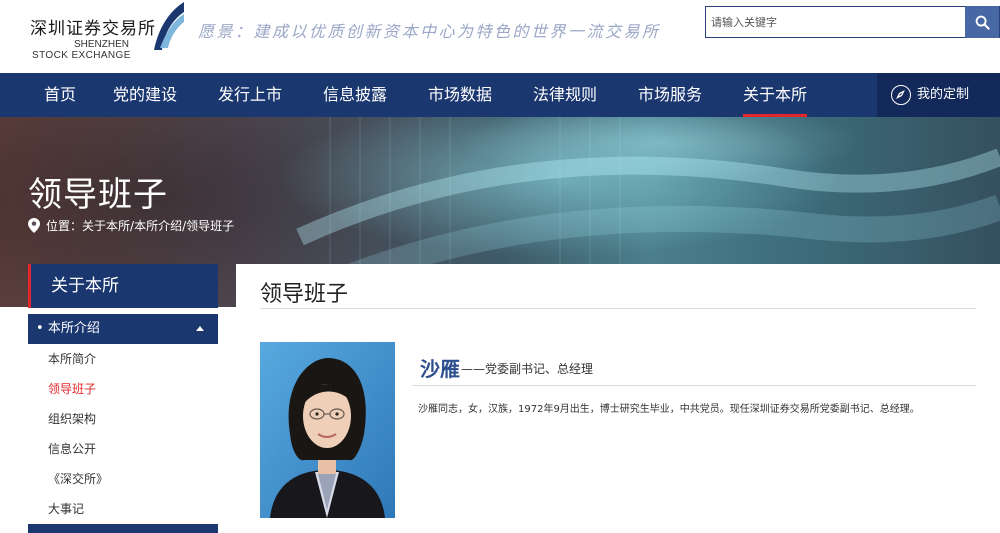 The height and width of the screenshot is (533, 1000). I want to click on content-title: 领导班子, so click(304, 294).